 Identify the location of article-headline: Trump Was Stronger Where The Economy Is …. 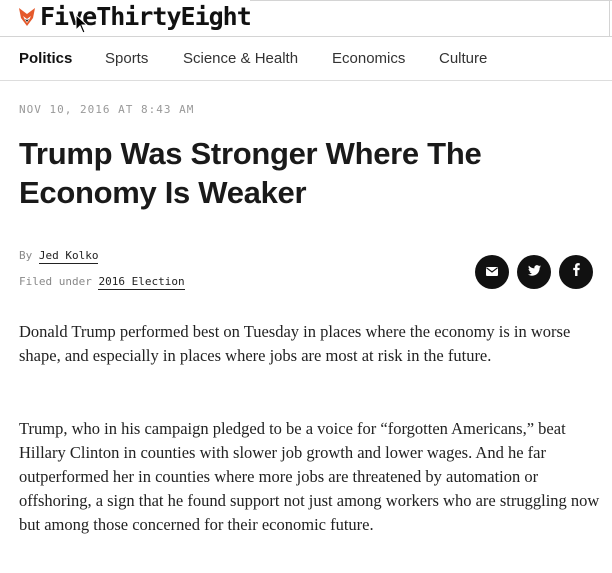
(250, 173).